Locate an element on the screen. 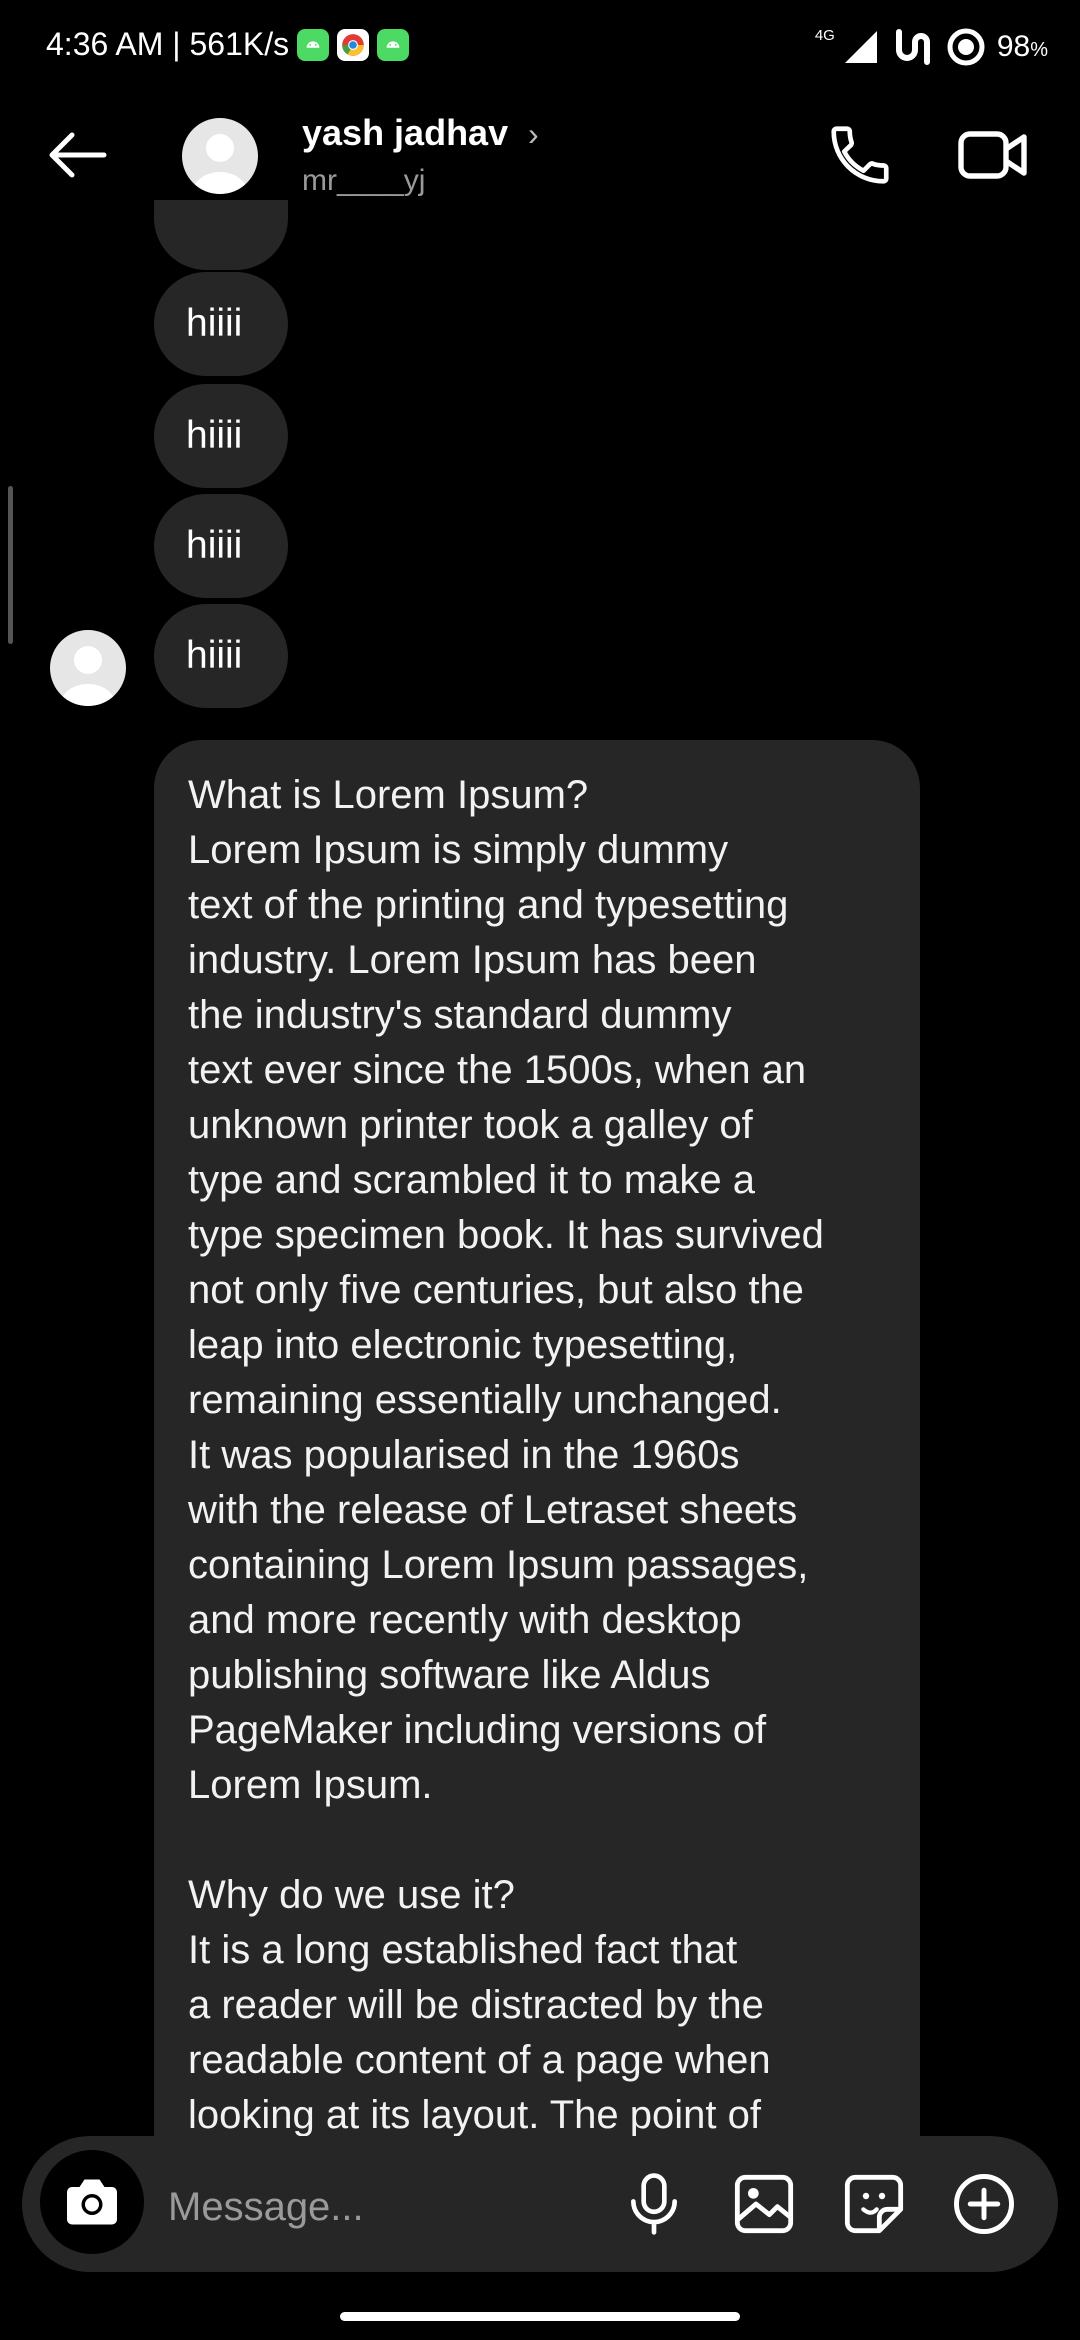 This screenshot has height=2340, width=1080. contact-name: yash jadhav is located at coordinates (405, 133).